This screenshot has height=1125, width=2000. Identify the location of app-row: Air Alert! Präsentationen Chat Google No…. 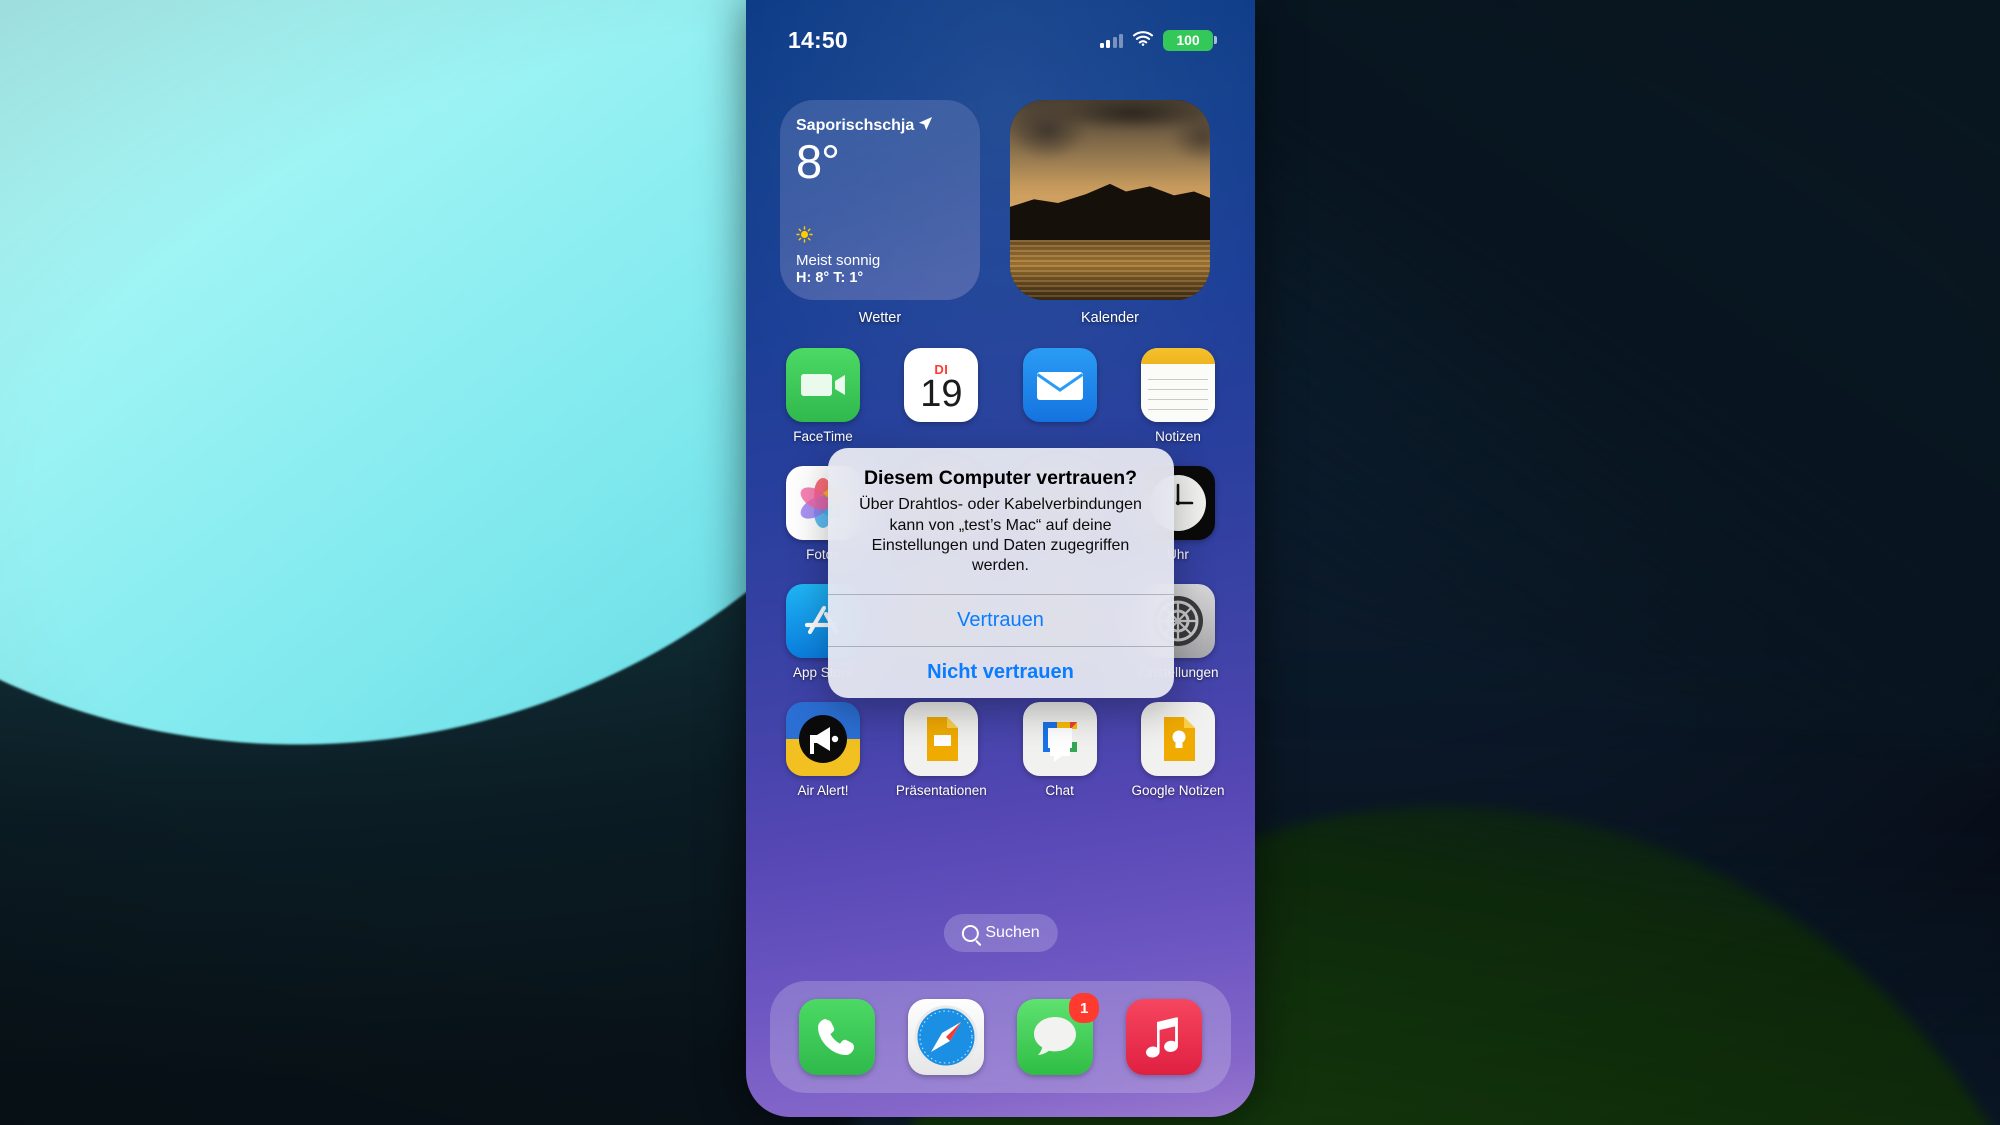
(1000, 750).